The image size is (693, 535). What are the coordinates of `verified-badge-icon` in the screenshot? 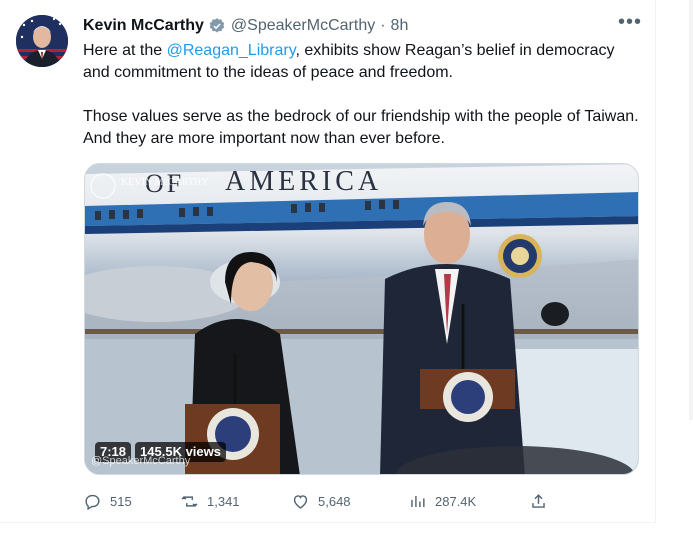 It's located at (217, 26).